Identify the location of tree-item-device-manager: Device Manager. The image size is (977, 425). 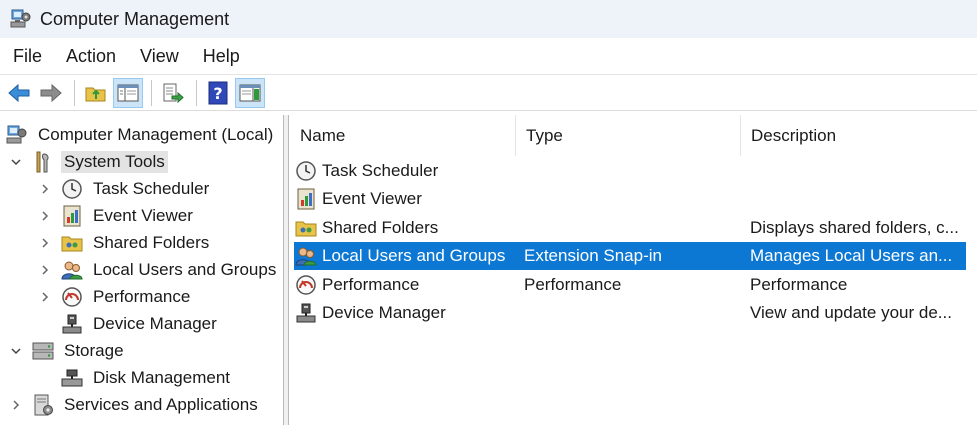
(140, 323).